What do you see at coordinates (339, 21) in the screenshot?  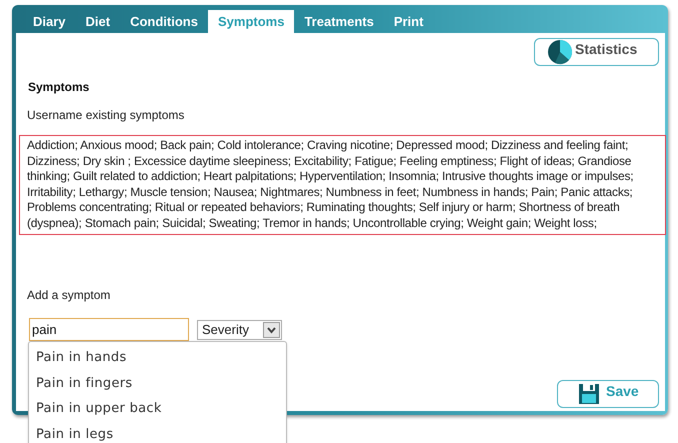 I see `tab: Treatments` at bounding box center [339, 21].